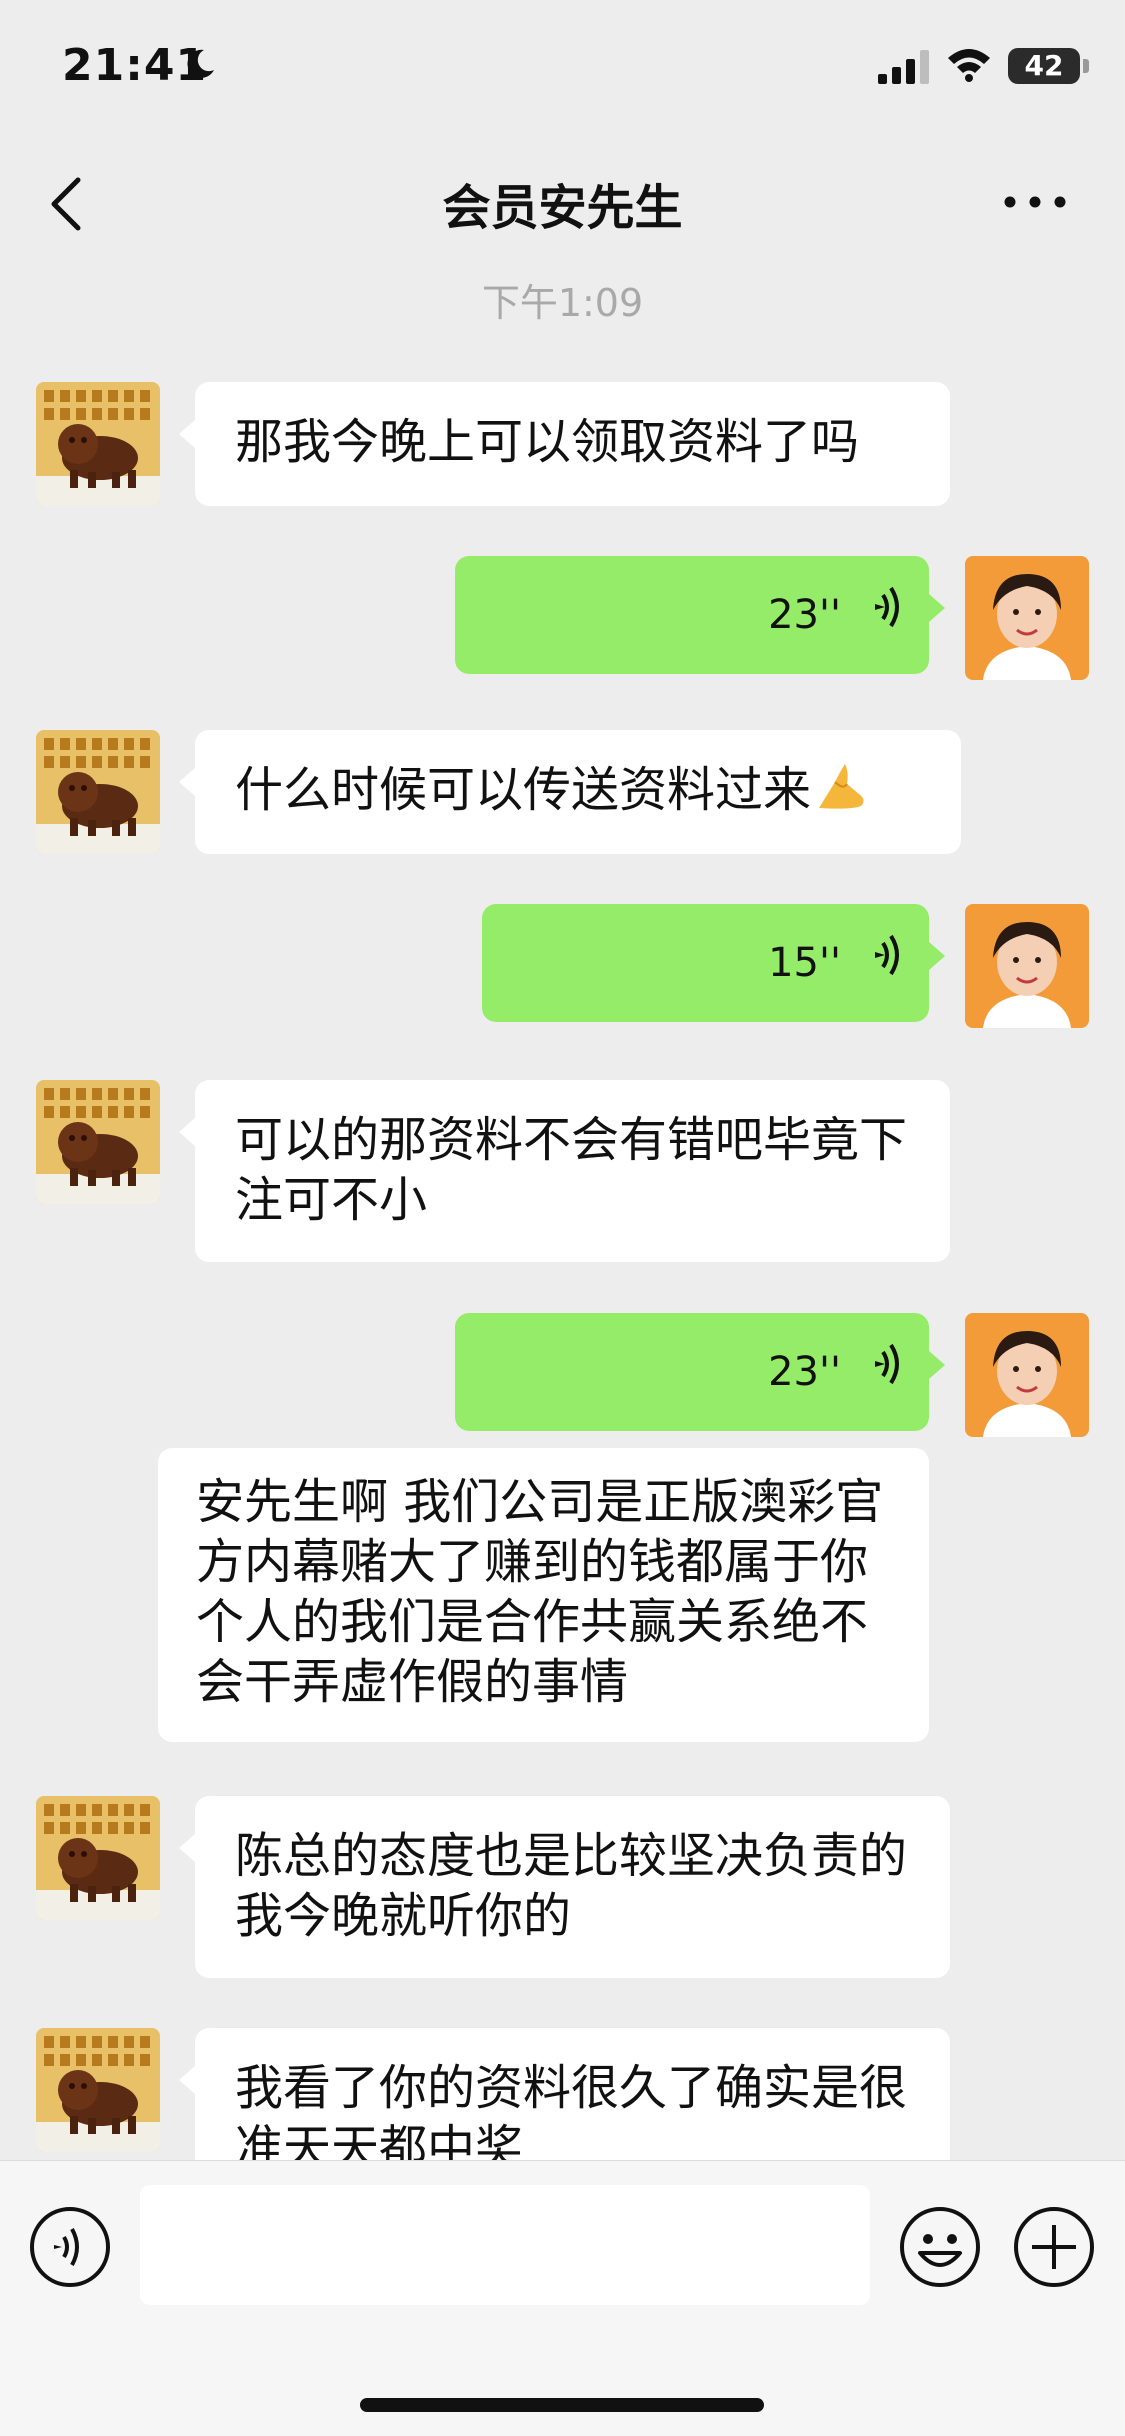  I want to click on message-text: 什么时候可以传送资料过来, so click(523, 790).